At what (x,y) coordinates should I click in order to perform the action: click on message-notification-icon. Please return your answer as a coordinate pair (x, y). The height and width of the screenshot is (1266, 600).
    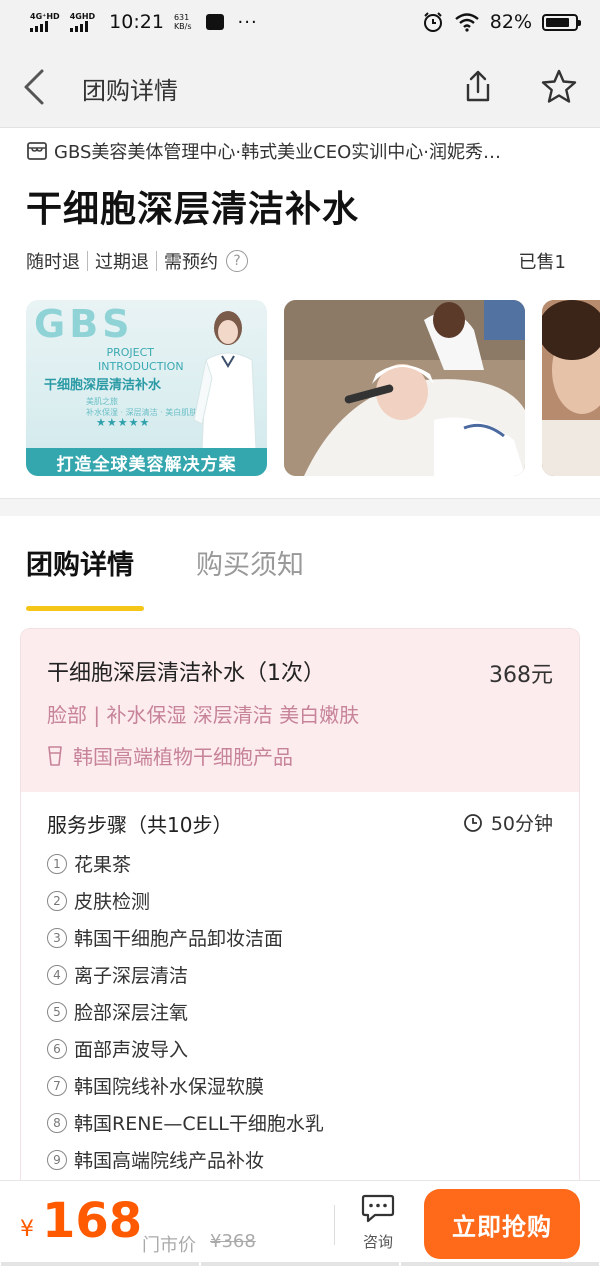
    Looking at the image, I should click on (214, 22).